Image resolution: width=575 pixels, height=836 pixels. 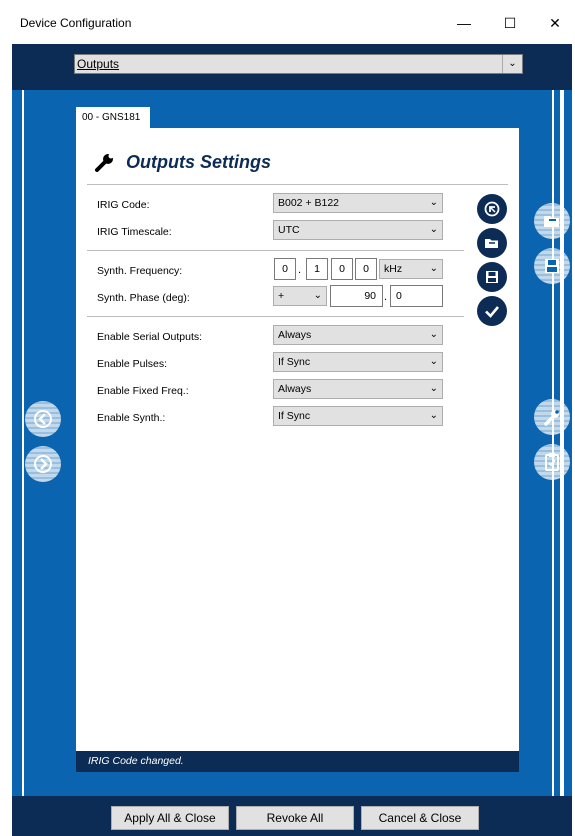 I want to click on open-file-side-button, so click(x=552, y=221).